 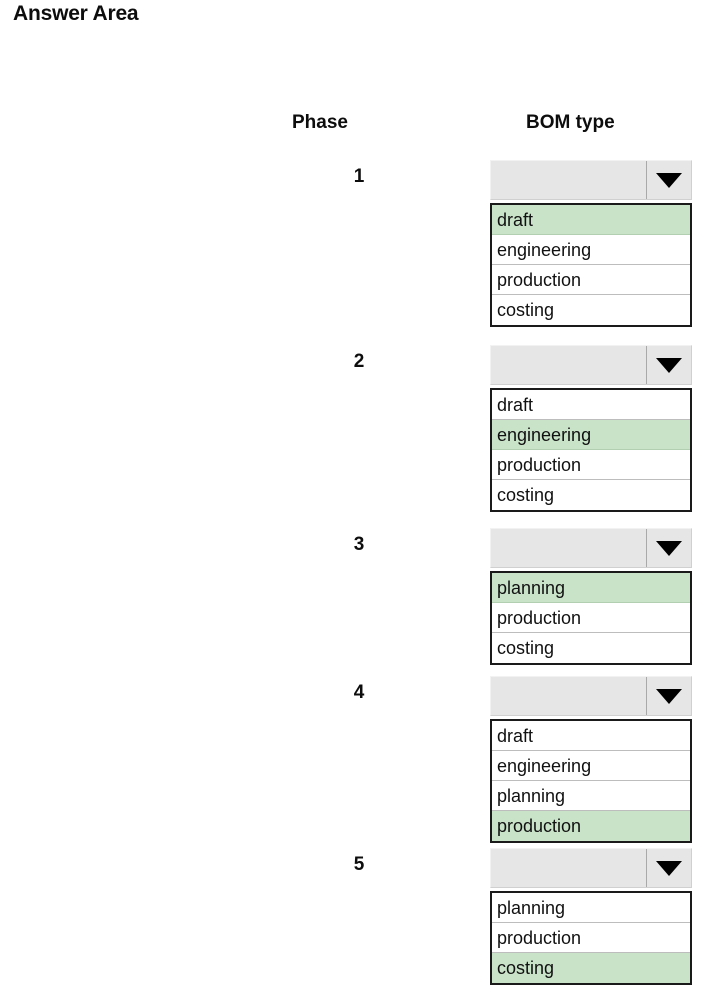 I want to click on dropdown-option-selected: draft, so click(x=591, y=220).